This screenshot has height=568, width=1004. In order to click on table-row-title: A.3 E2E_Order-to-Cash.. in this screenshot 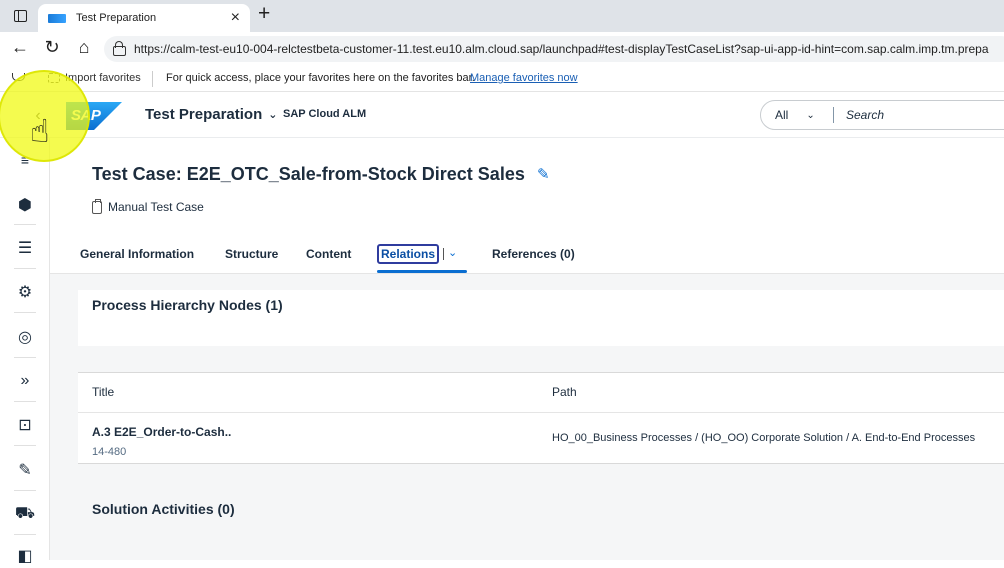, I will do `click(161, 432)`.